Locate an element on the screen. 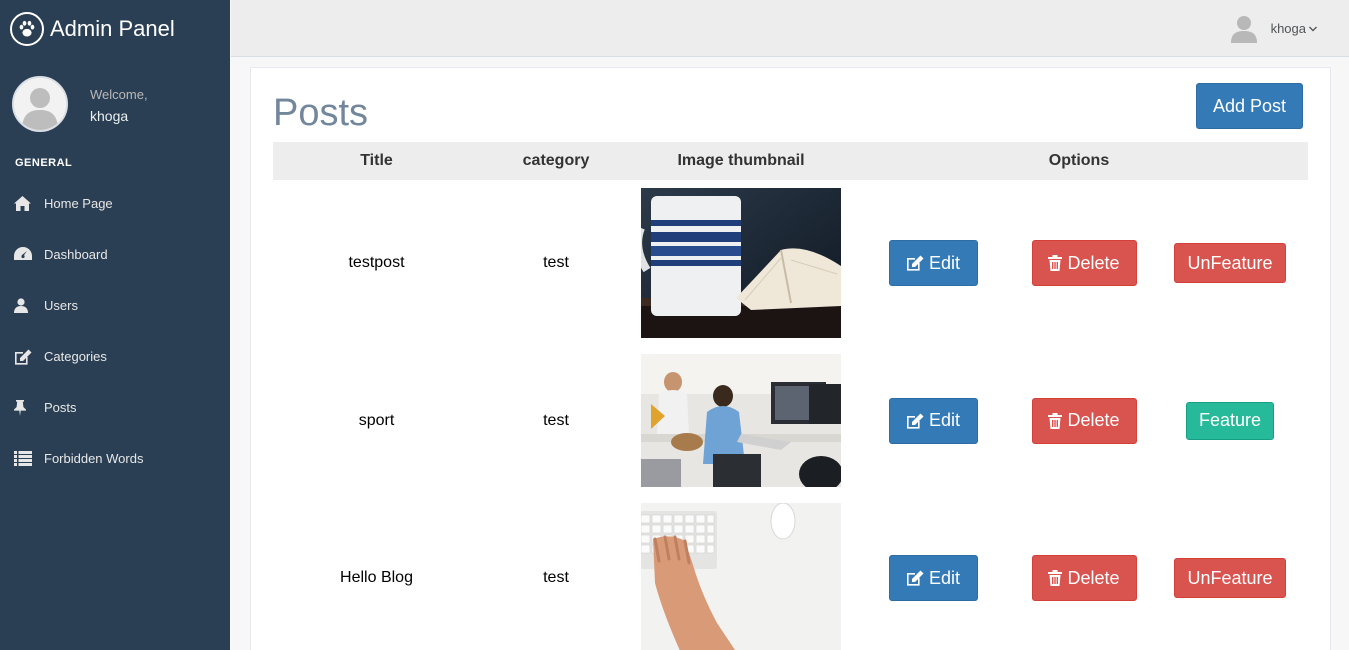 This screenshot has height=650, width=1349. column-header-image: Image thumbnail is located at coordinates (741, 160).